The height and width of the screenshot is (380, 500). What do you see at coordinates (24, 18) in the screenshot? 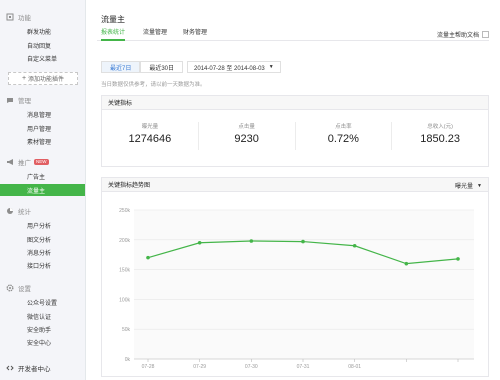
I see `sidebar-section-title: 功能` at bounding box center [24, 18].